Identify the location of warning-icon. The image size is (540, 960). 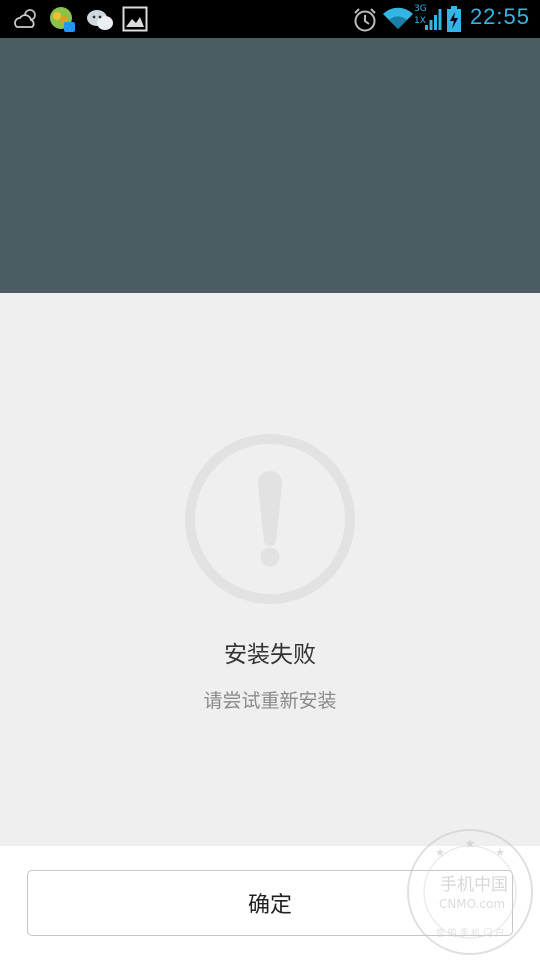
(270, 519).